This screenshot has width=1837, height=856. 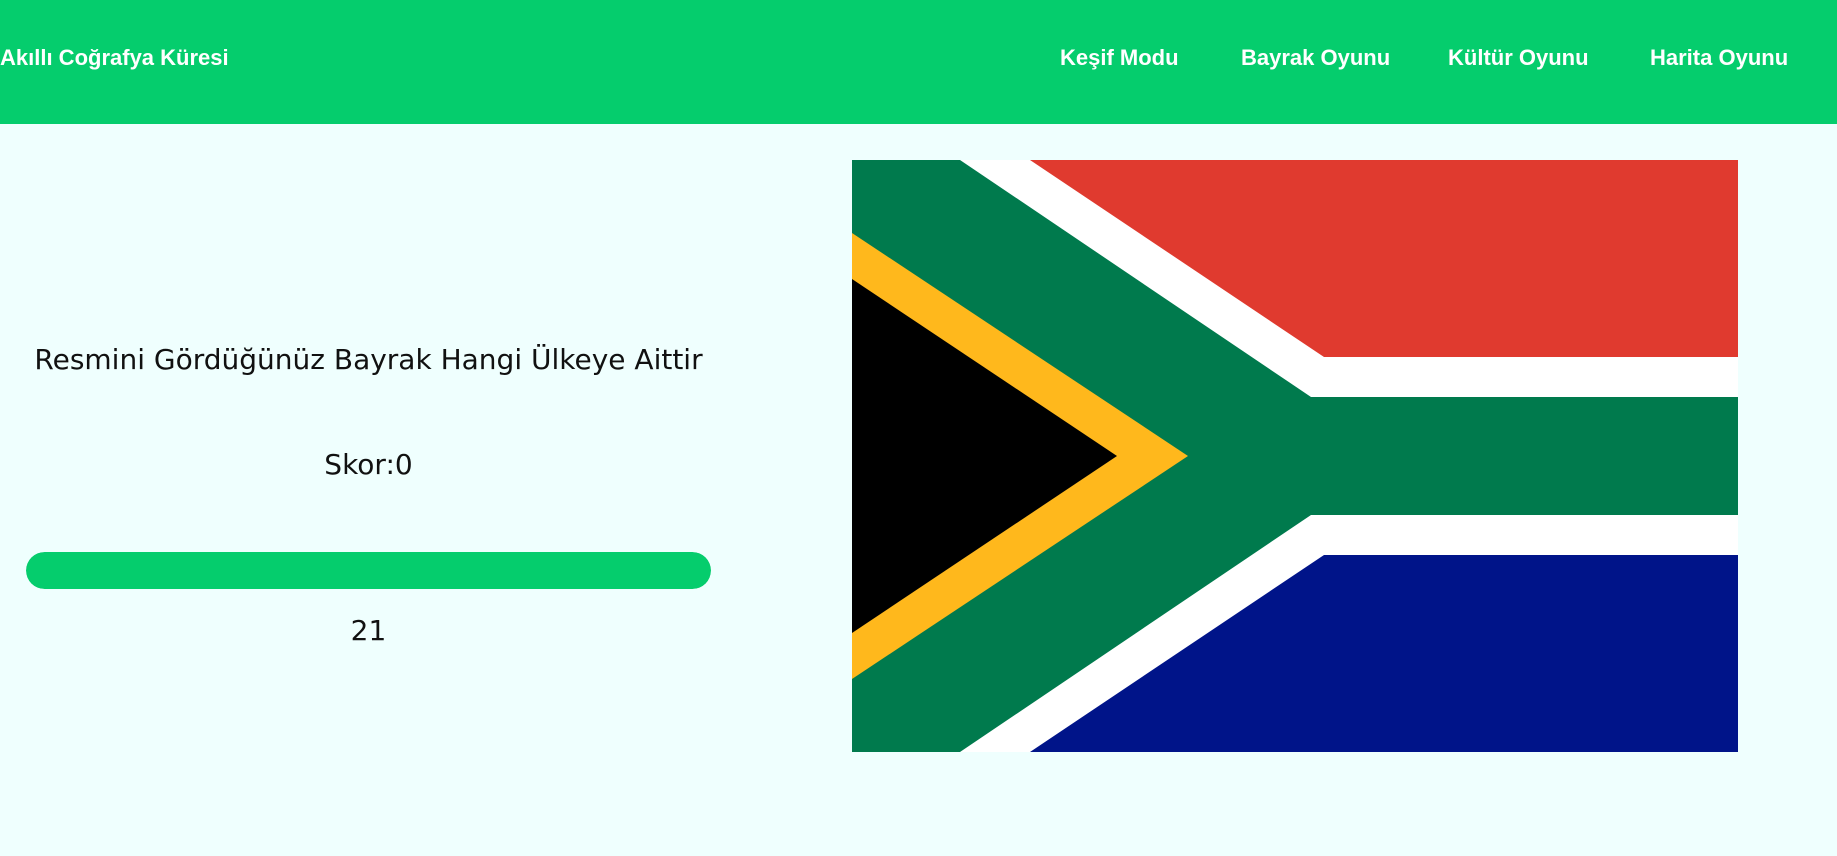 What do you see at coordinates (368, 630) in the screenshot?
I see `timer-countdown: 21` at bounding box center [368, 630].